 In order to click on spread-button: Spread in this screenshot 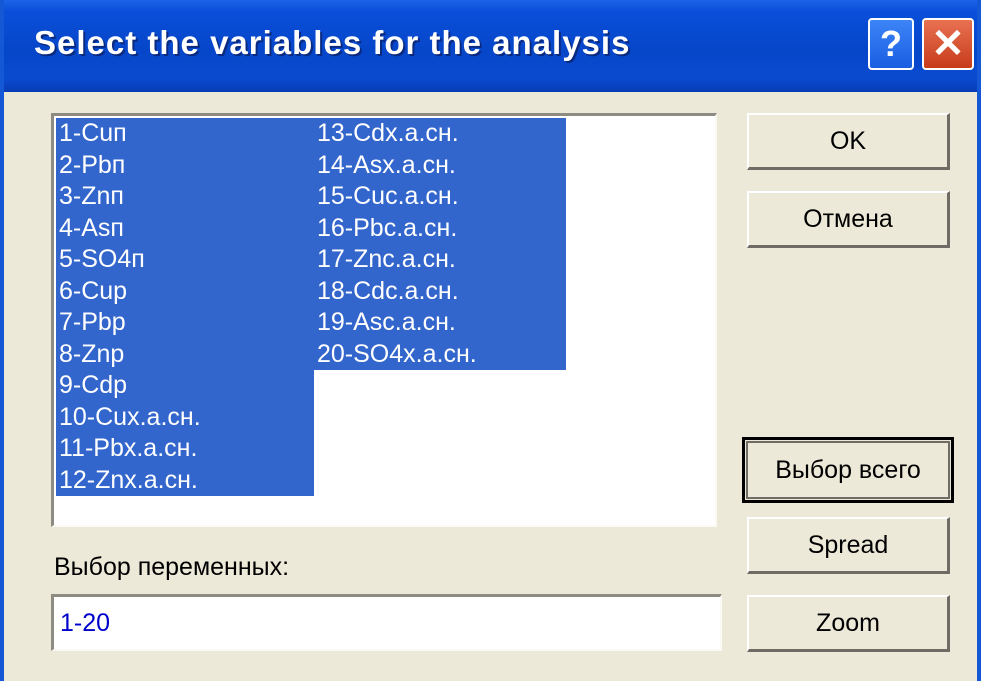, I will do `click(848, 545)`.